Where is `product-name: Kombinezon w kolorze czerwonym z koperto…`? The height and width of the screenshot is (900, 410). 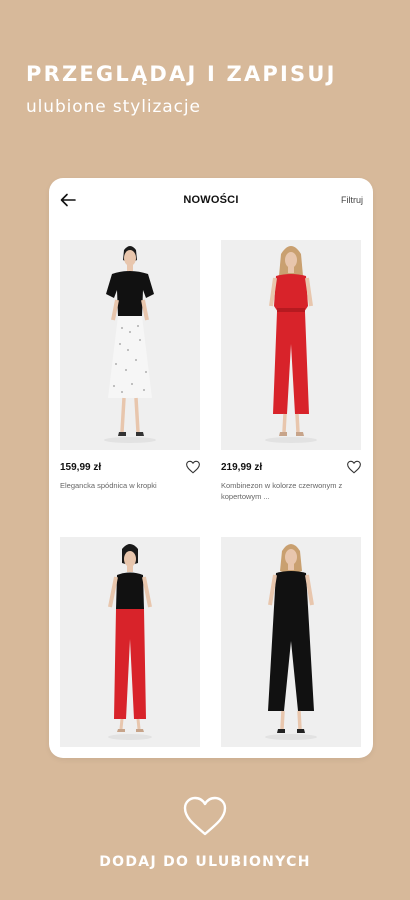 product-name: Kombinezon w kolorze czerwonym z koperto… is located at coordinates (282, 491).